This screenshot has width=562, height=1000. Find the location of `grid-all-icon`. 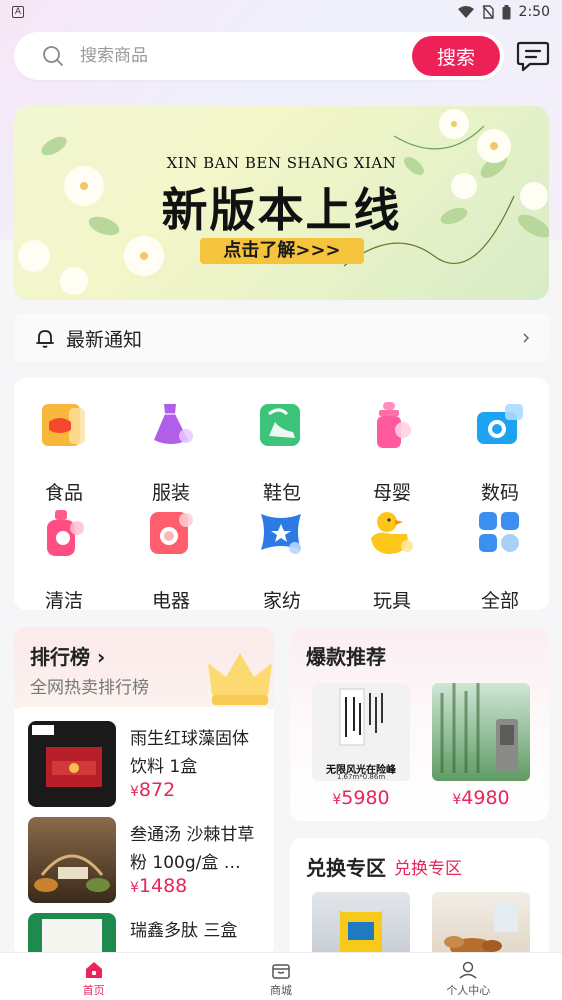

grid-all-icon is located at coordinates (499, 532).